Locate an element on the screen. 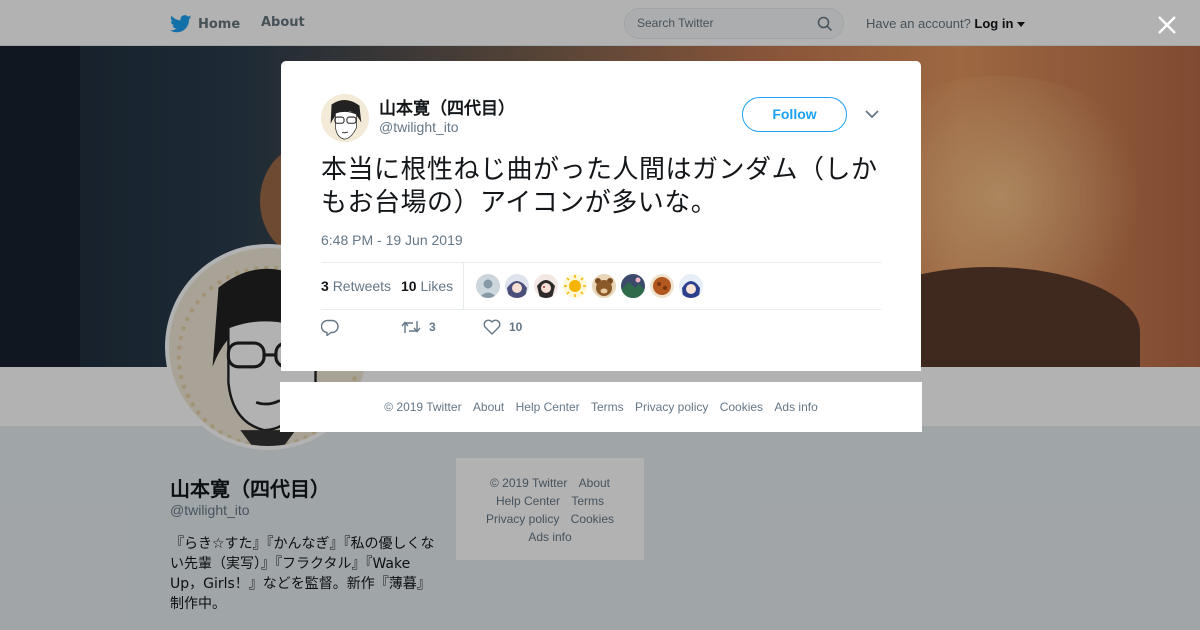  tweet-actions: 3 10 is located at coordinates (471, 331).